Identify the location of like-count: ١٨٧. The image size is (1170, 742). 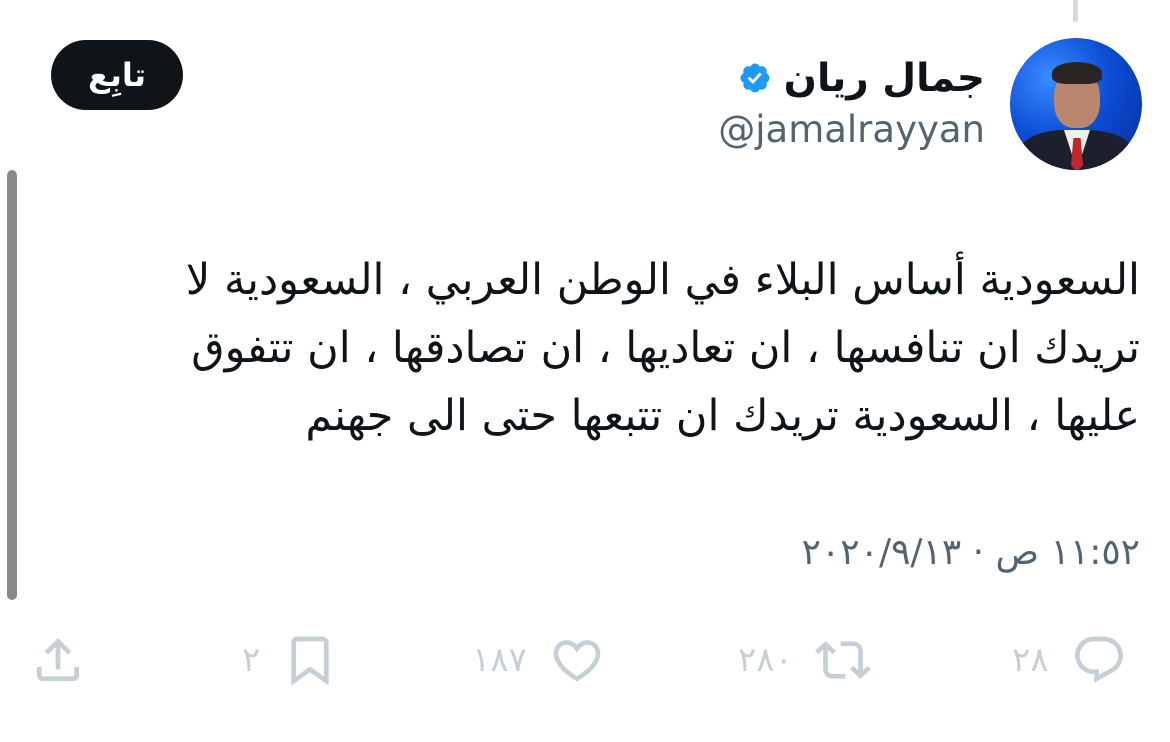
(499, 660).